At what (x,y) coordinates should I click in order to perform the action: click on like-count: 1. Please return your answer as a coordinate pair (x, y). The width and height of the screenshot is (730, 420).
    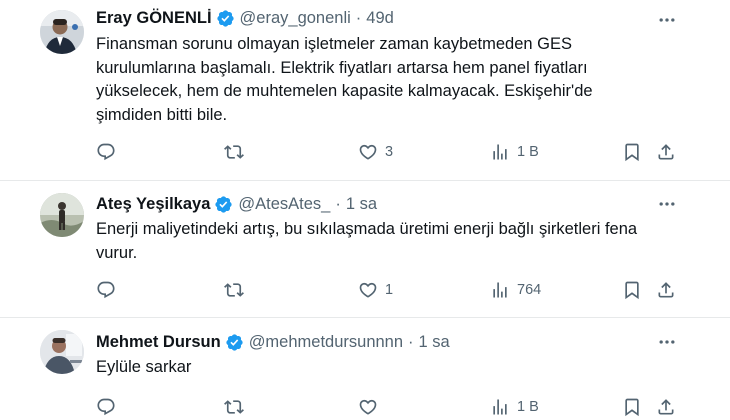
    Looking at the image, I should click on (389, 290).